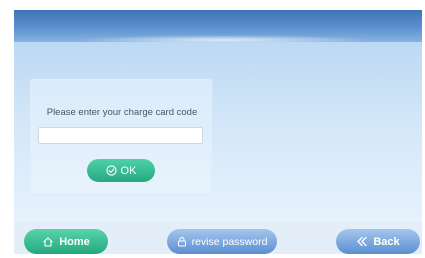 The width and height of the screenshot is (425, 258). What do you see at coordinates (122, 112) in the screenshot?
I see `charge-card-prompt: Please enter your charge card code` at bounding box center [122, 112].